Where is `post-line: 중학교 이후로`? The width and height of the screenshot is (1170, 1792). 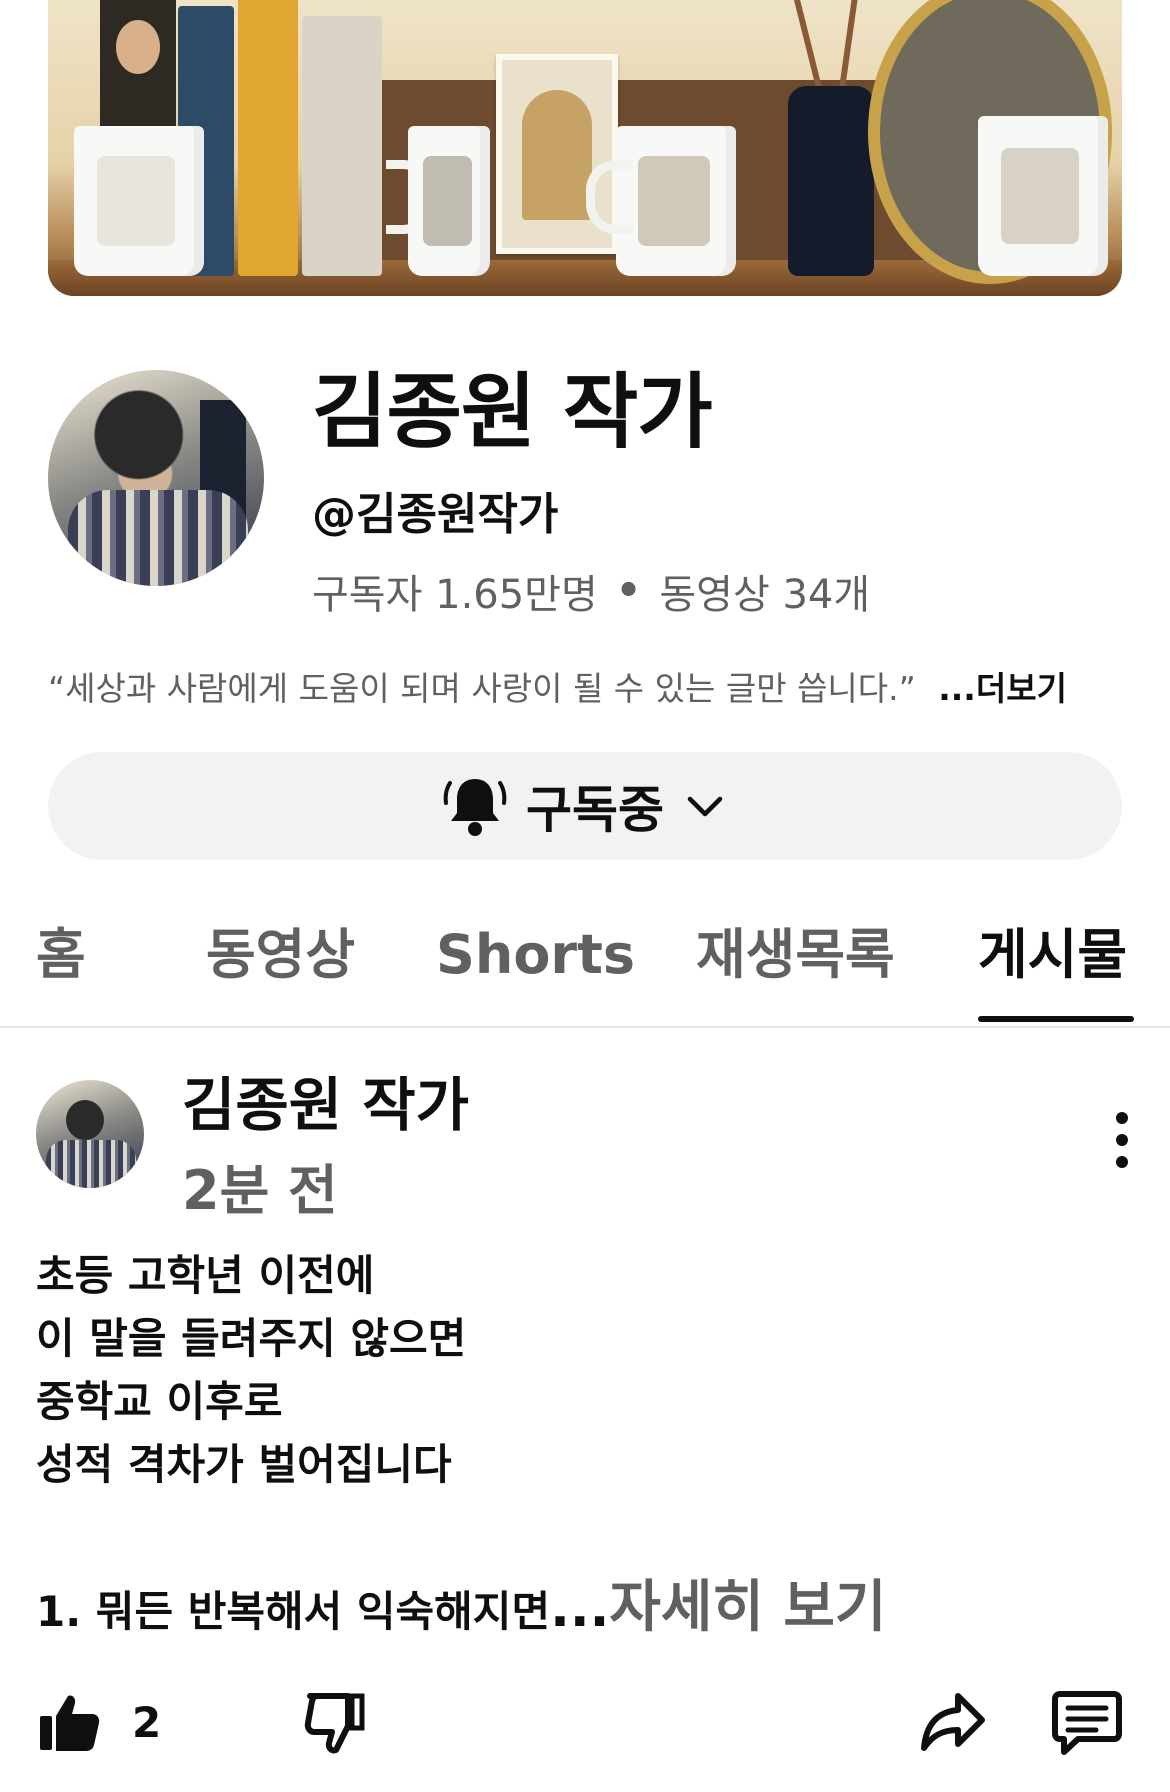
post-line: 중학교 이후로 is located at coordinates (159, 1401).